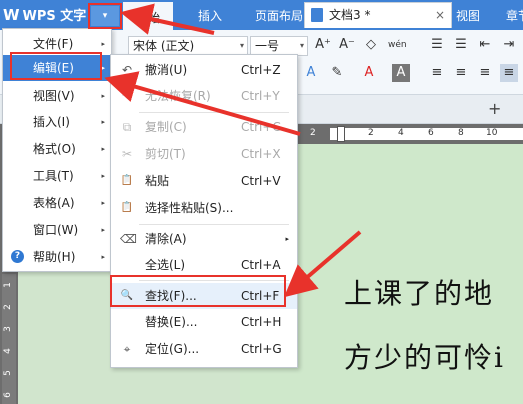  I want to click on menu-item-view: 视图(V) ▸, so click(57, 96).